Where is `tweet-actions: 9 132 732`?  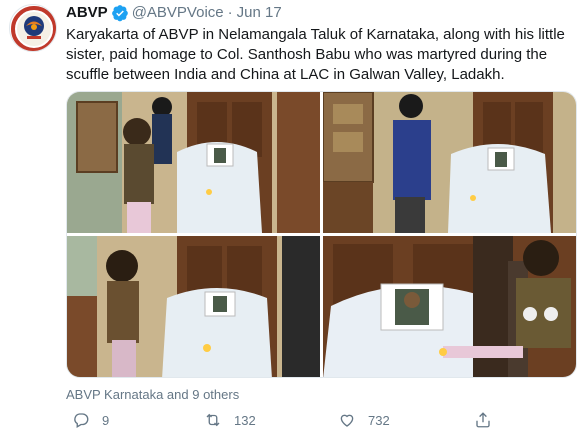
tweet-actions: 9 132 732 is located at coordinates (323, 422).